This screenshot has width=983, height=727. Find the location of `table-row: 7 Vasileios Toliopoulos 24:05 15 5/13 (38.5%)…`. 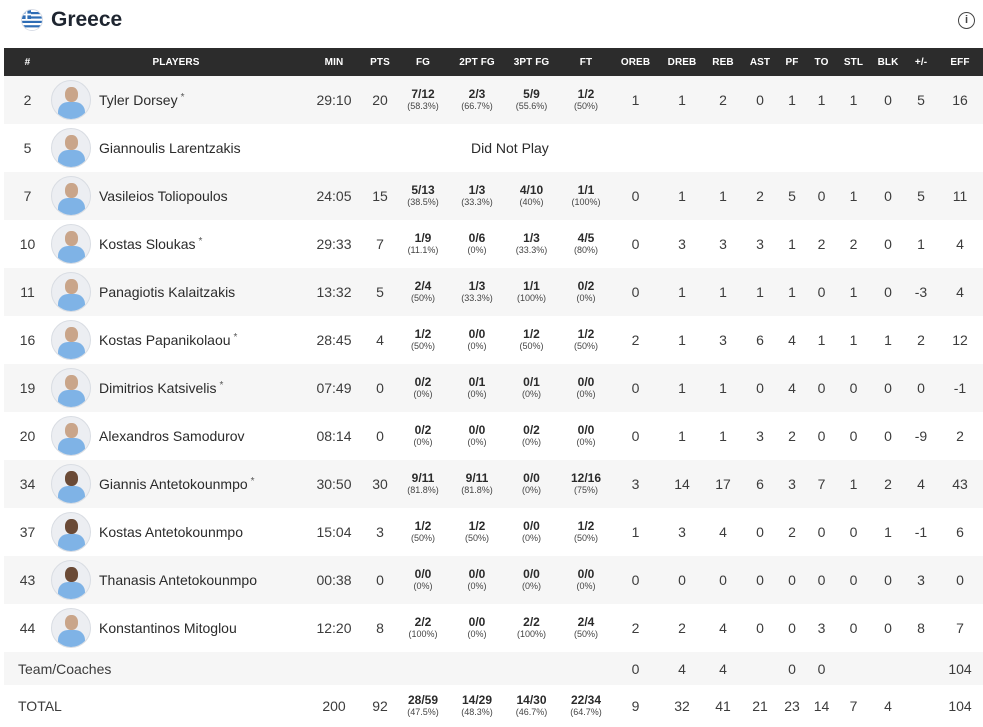

table-row: 7 Vasileios Toliopoulos 24:05 15 5/13 (38.5%)… is located at coordinates (493, 196).